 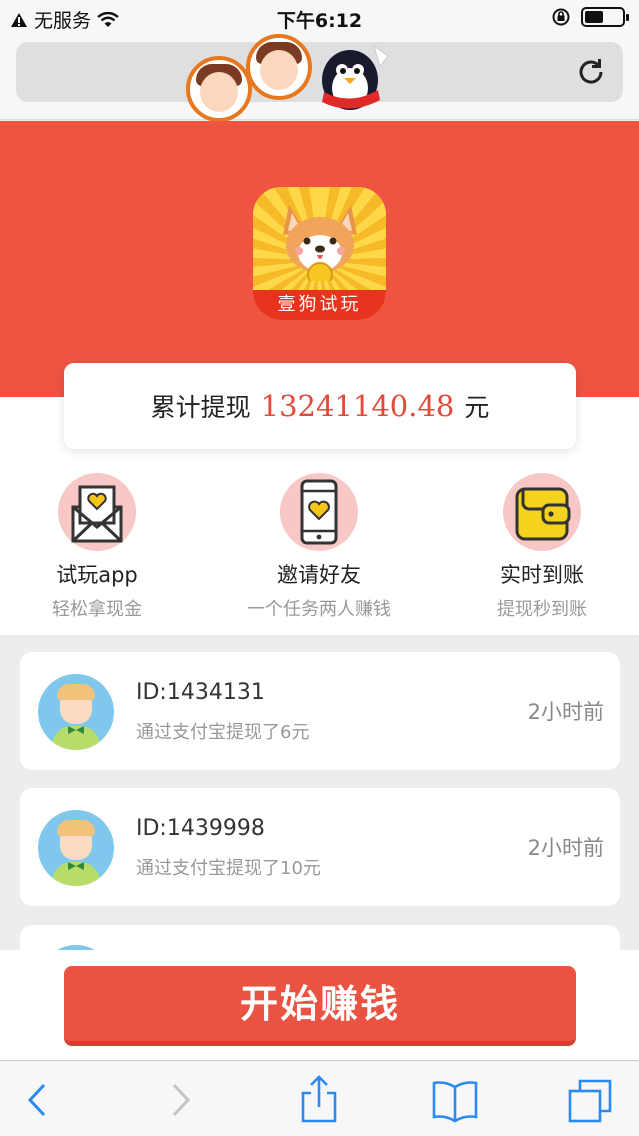 What do you see at coordinates (319, 21) in the screenshot?
I see `status-time: 下午6:12` at bounding box center [319, 21].